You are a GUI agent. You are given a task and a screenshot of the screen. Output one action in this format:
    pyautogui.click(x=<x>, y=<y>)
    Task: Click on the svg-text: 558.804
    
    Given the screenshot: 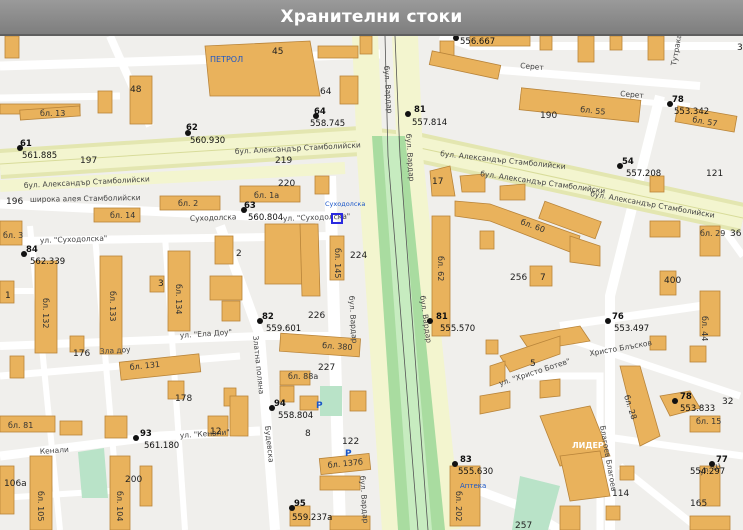 What is the action you would take?
    pyautogui.click(x=295, y=416)
    